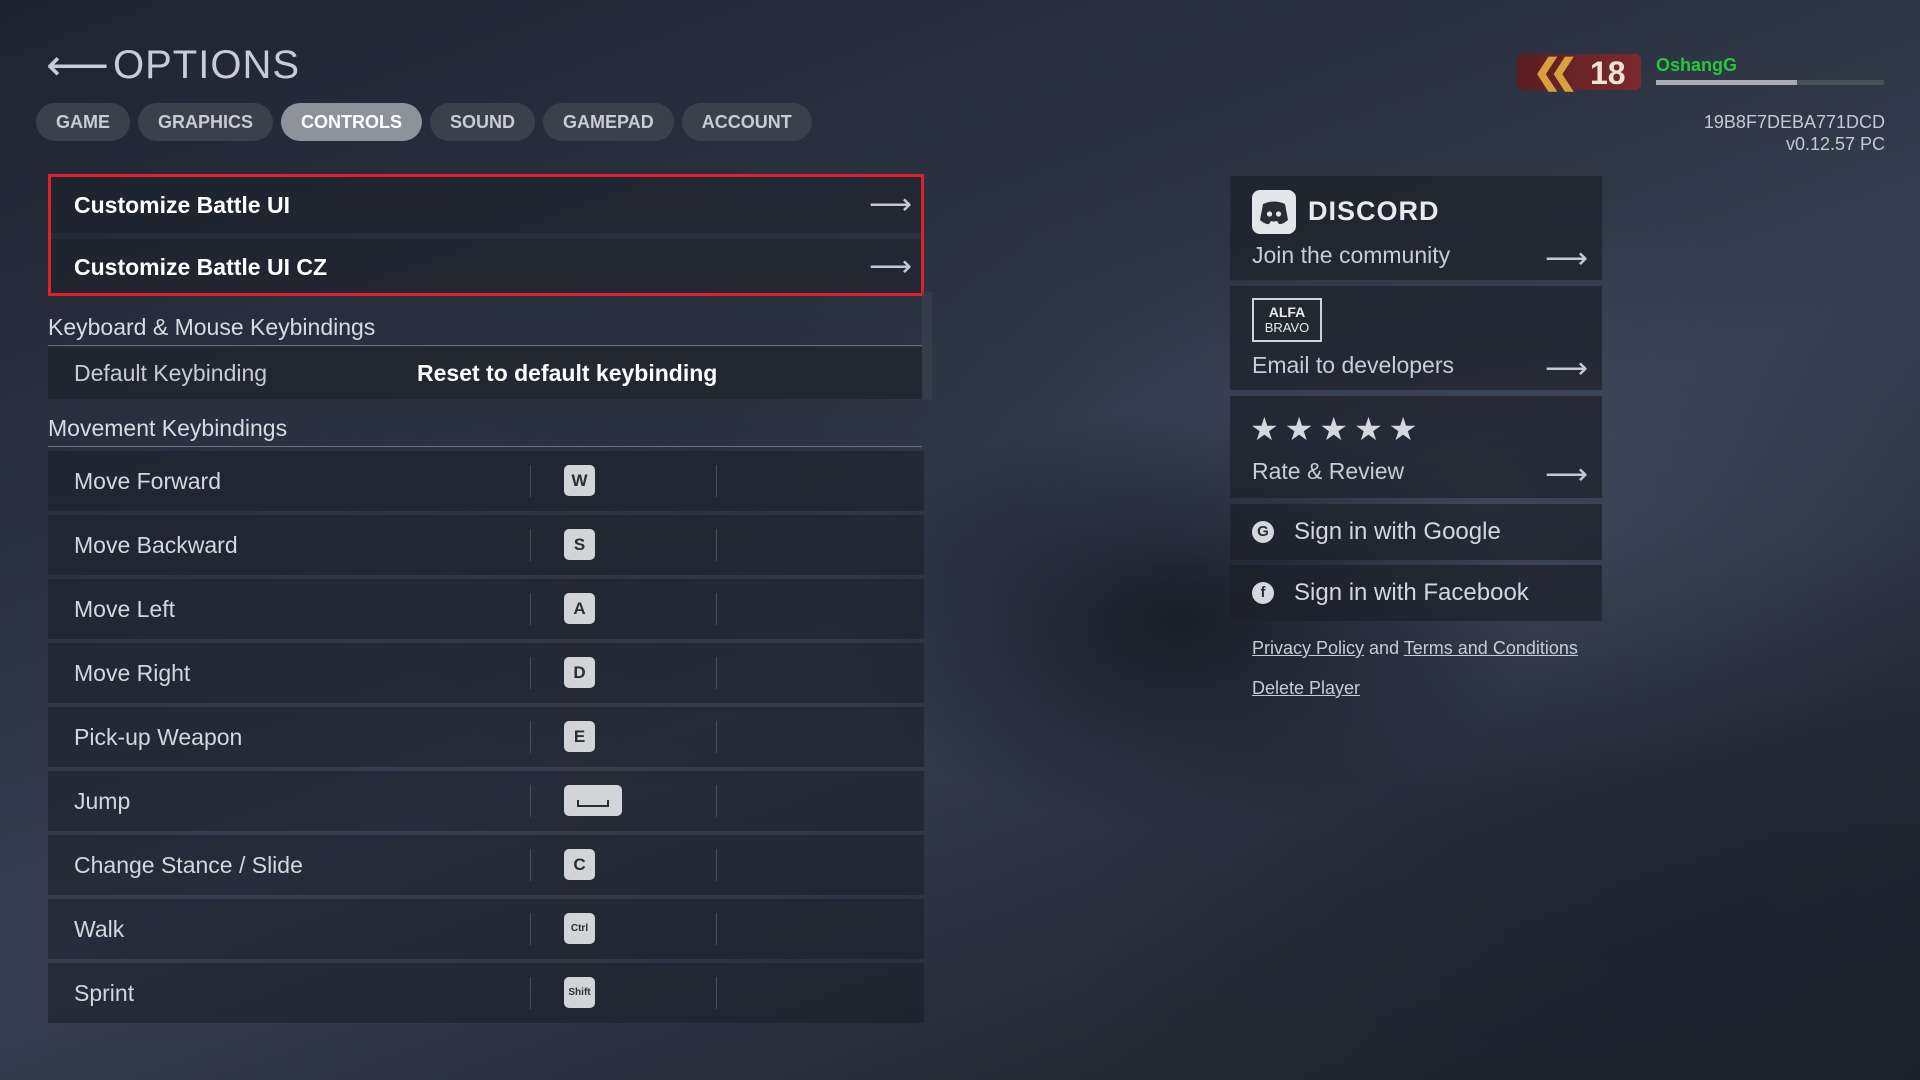 Image resolution: width=1920 pixels, height=1080 pixels. Describe the element at coordinates (1794, 122) in the screenshot. I see `player-id: 19B8F7DEBA771DCD` at that location.